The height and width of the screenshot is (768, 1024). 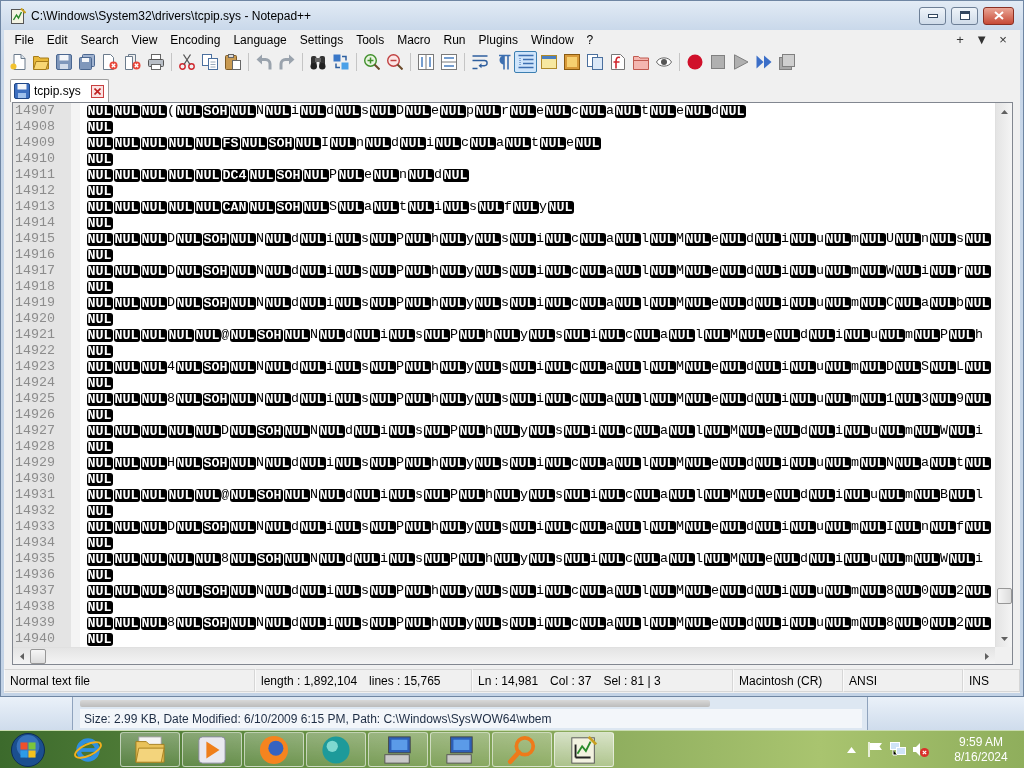 I want to click on code-line: NUL NUL NUL H NUL SOH NUL N NUL d NUL iNUL s NUL PNUL h NULyNUL s NUL iNUL c NUL aNUL lNULMNUL e NUL d NUL iNUL u NULmNUL N NUL aNUL t NUL, so click(x=538, y=463).